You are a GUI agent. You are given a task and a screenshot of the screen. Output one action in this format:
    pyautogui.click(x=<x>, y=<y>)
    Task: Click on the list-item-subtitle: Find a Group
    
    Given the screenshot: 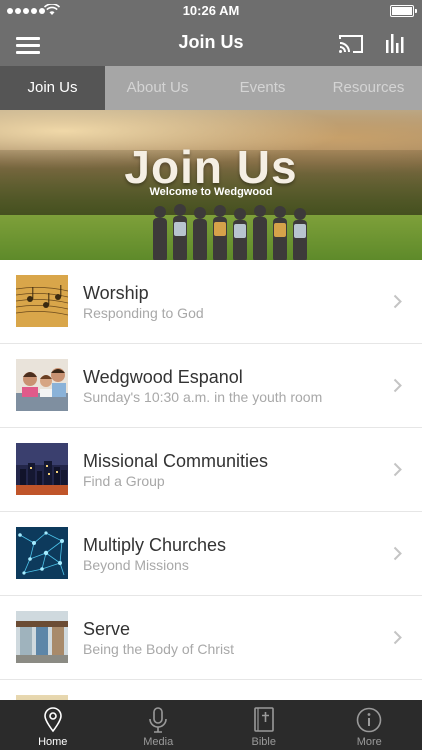 What is the action you would take?
    pyautogui.click(x=124, y=481)
    